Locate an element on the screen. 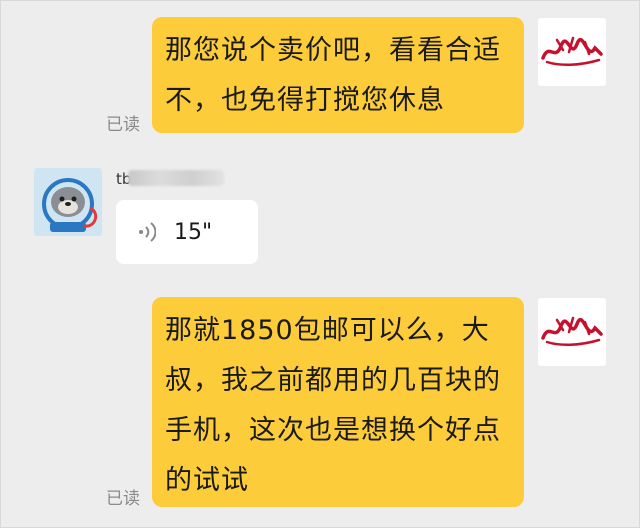 This screenshot has width=640, height=528. outgoing-message-bubble: 那您说个卖价吧，看看合适 不，也免得打搅您休息 is located at coordinates (338, 75).